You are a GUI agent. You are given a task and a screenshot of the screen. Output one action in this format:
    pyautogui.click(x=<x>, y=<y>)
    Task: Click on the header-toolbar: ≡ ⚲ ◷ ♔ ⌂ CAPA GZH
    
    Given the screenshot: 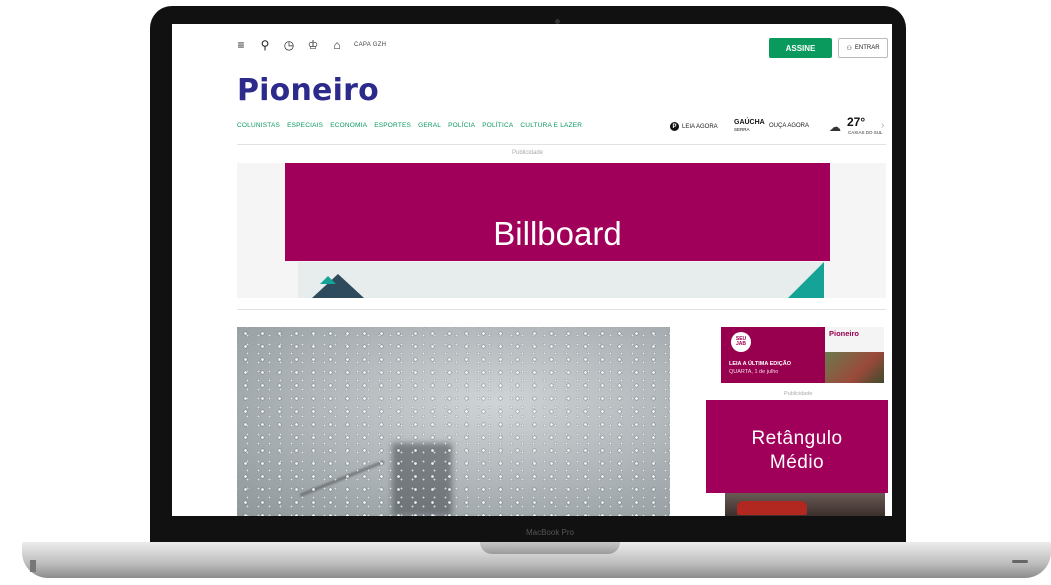 What is the action you would take?
    pyautogui.click(x=310, y=45)
    